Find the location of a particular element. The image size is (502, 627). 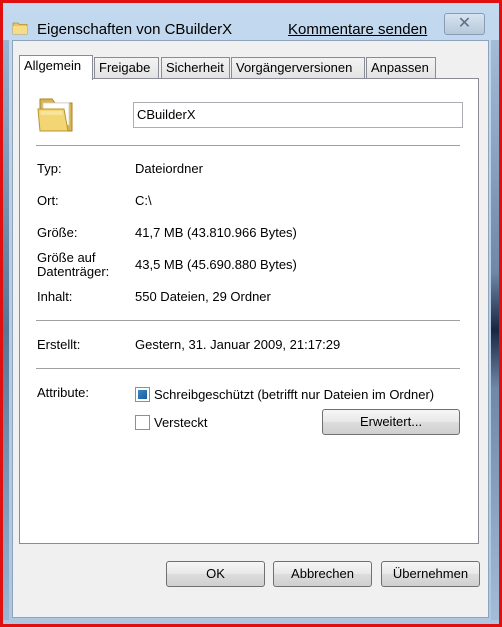

readonly-checkbox is located at coordinates (142, 394).